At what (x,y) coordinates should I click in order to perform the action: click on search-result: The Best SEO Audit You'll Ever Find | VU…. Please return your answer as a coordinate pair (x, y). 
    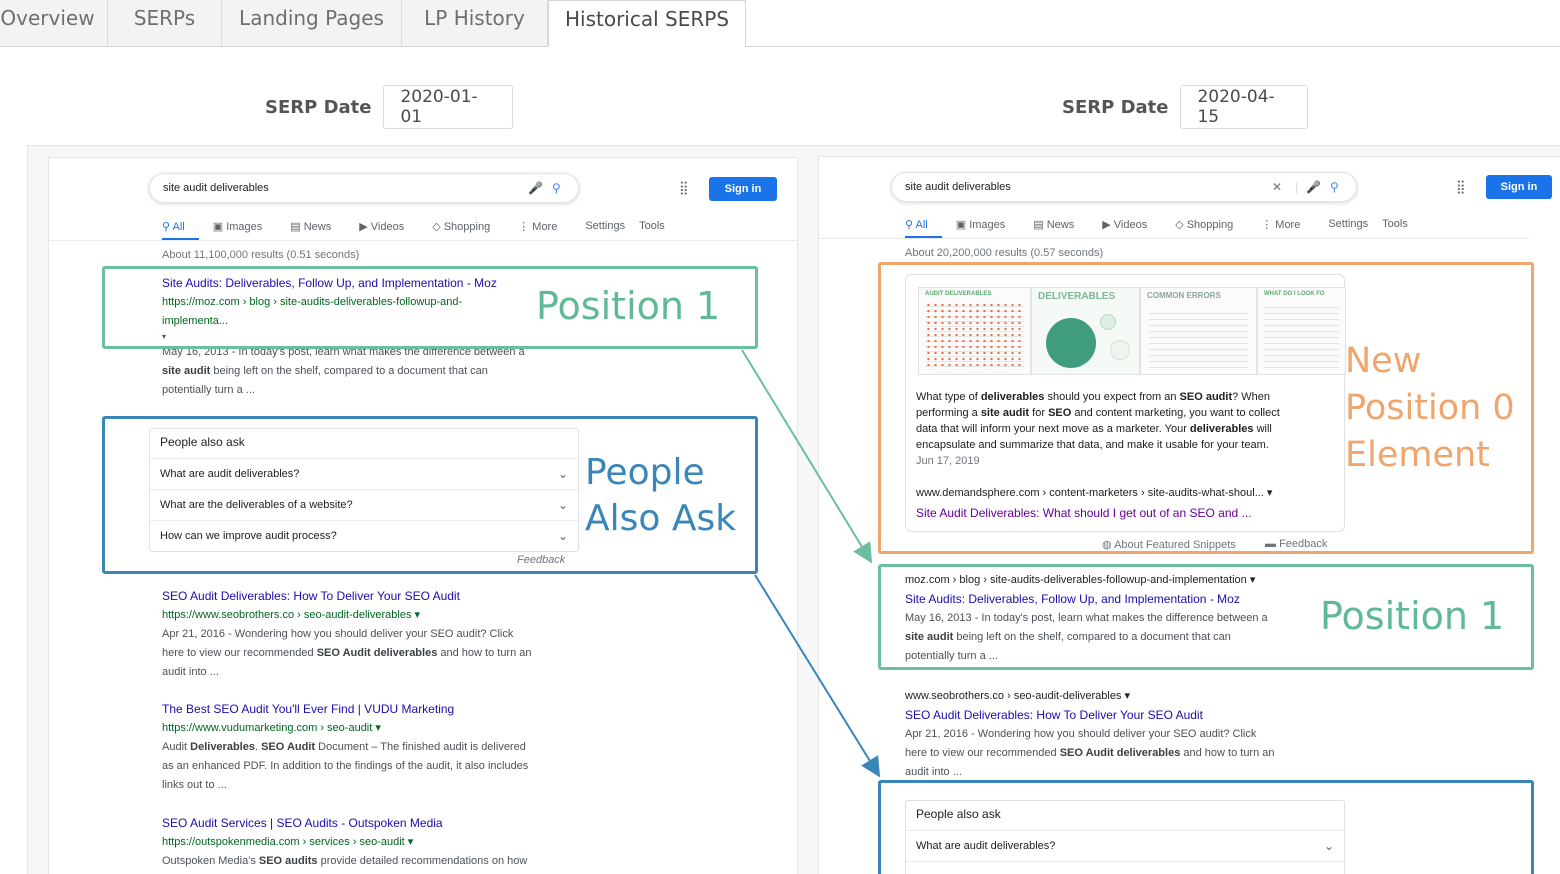
    Looking at the image, I should click on (382, 747).